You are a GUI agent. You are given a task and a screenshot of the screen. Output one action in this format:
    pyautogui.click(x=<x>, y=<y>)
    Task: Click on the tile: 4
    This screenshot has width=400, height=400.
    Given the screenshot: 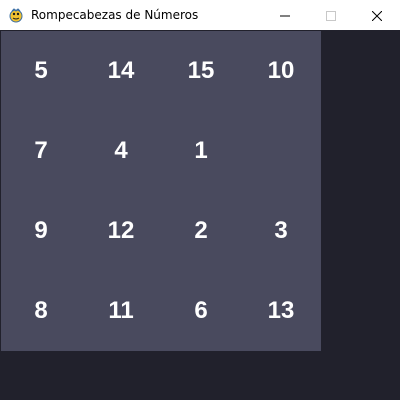 What is the action you would take?
    pyautogui.click(x=121, y=151)
    